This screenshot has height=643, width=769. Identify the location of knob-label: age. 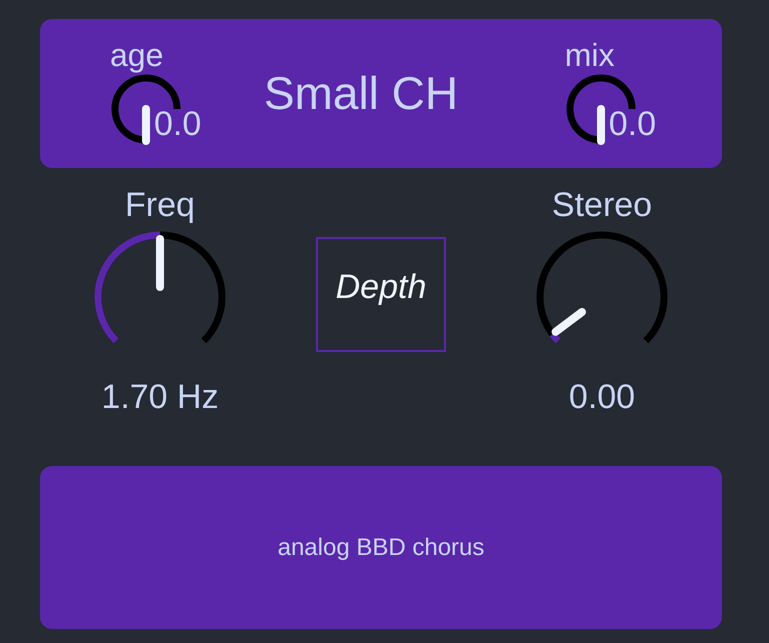
(137, 54).